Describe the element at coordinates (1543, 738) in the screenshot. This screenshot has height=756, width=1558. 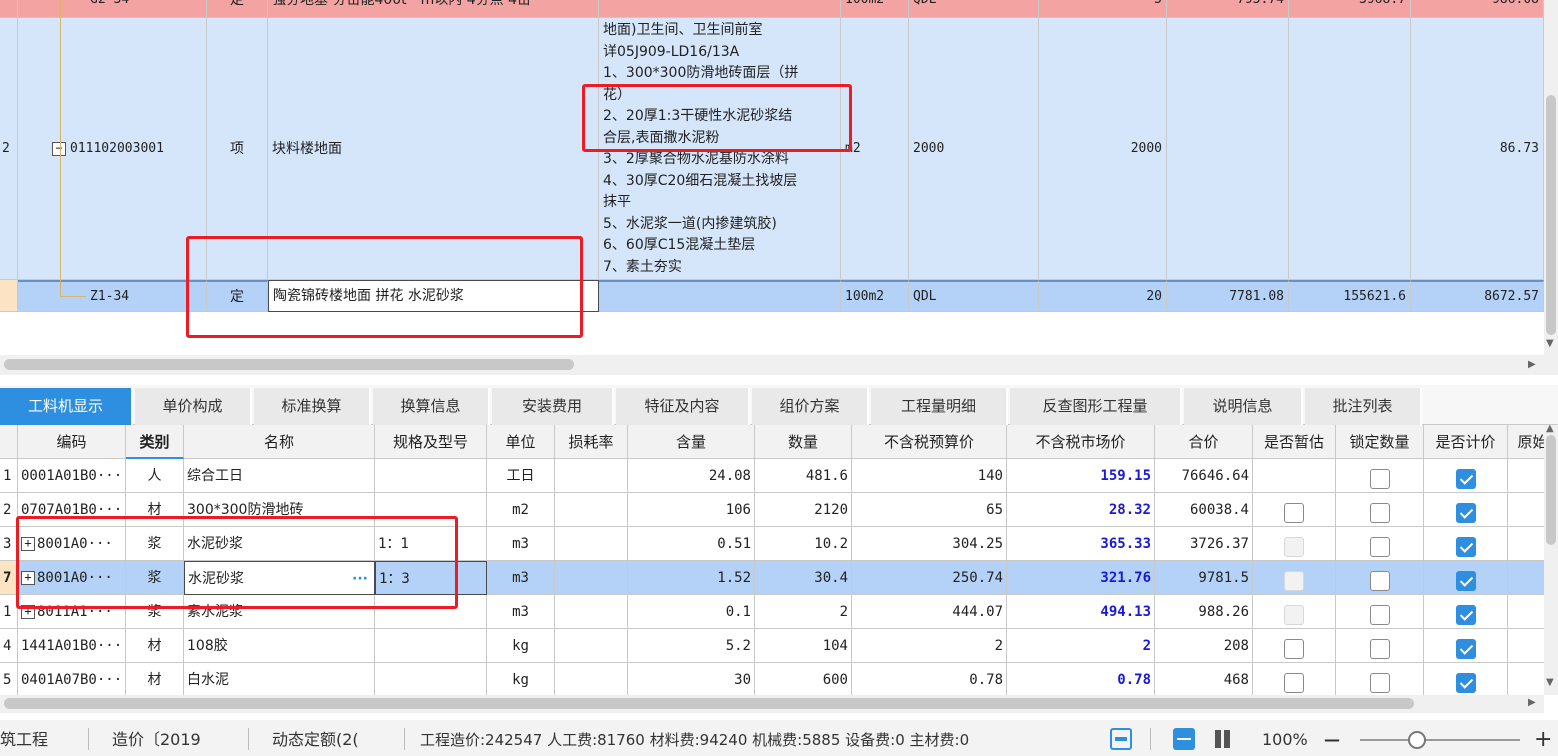
I see `zoom-in-button: +` at that location.